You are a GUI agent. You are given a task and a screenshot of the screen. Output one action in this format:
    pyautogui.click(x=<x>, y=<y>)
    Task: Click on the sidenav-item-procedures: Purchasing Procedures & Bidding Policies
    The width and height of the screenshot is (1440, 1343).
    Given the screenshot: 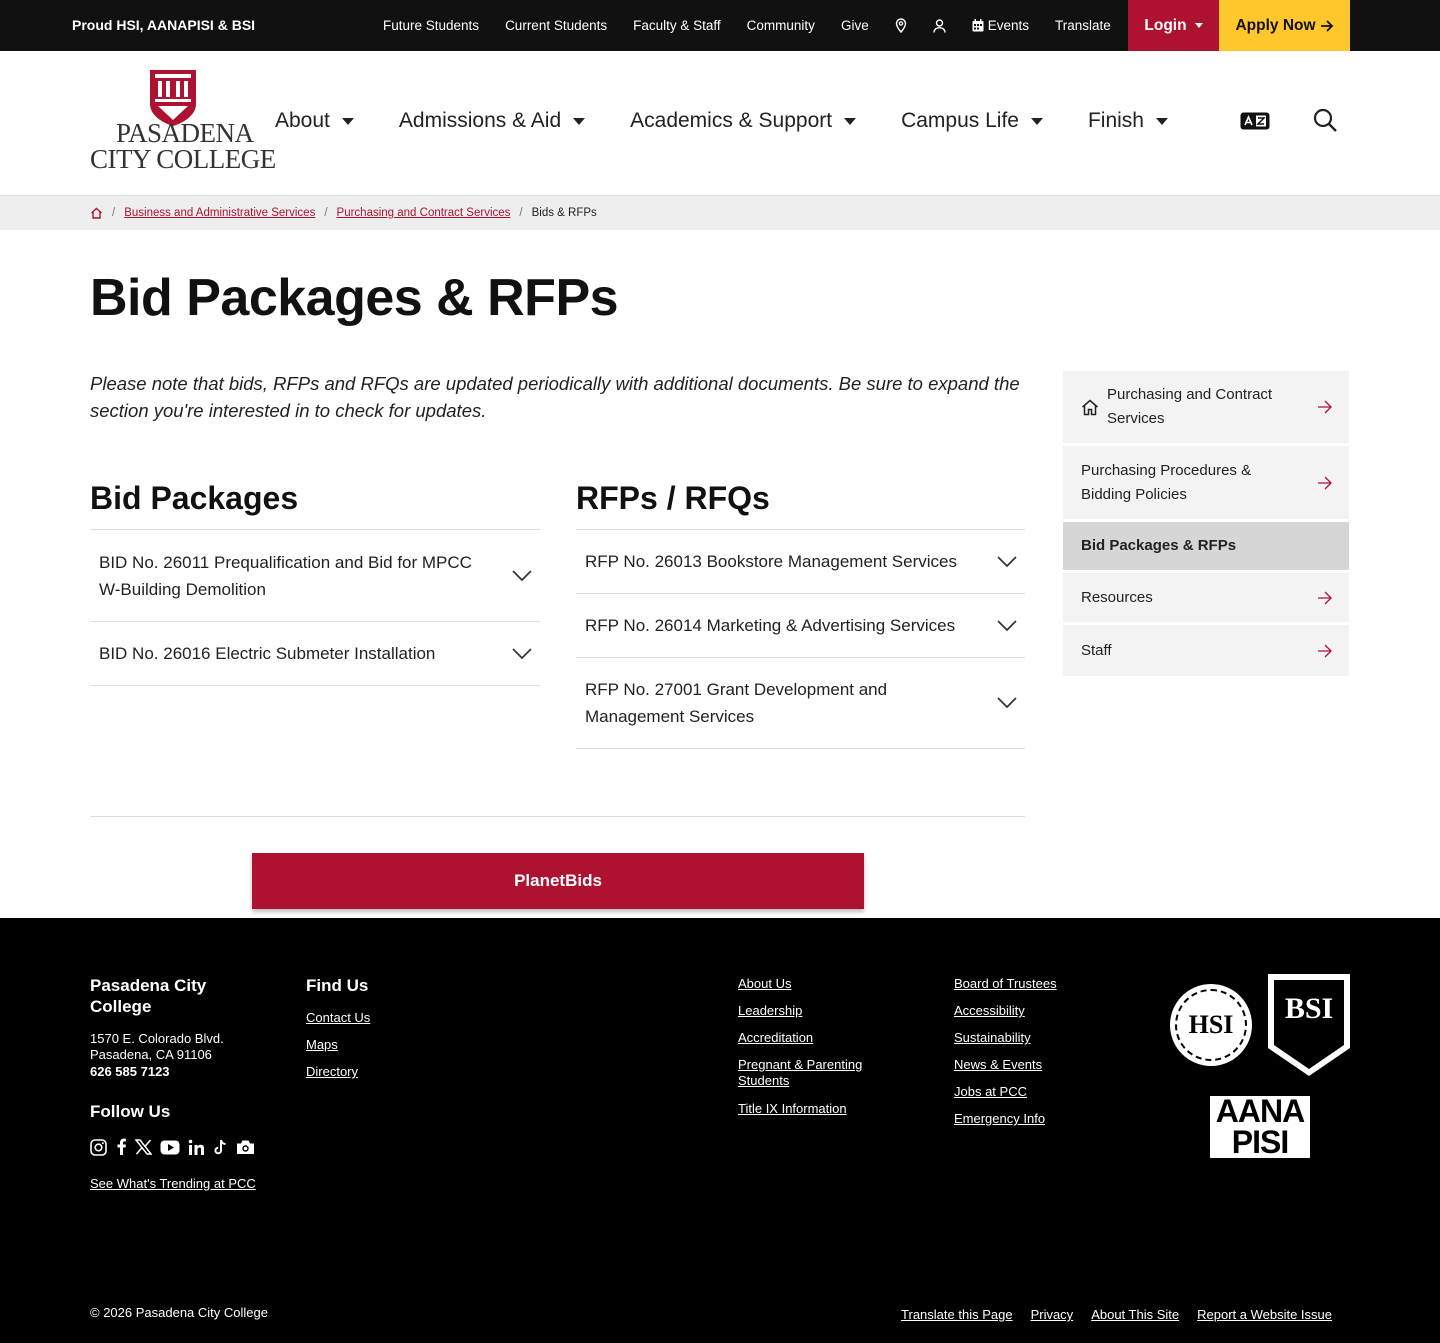 What is the action you would take?
    pyautogui.click(x=1206, y=484)
    